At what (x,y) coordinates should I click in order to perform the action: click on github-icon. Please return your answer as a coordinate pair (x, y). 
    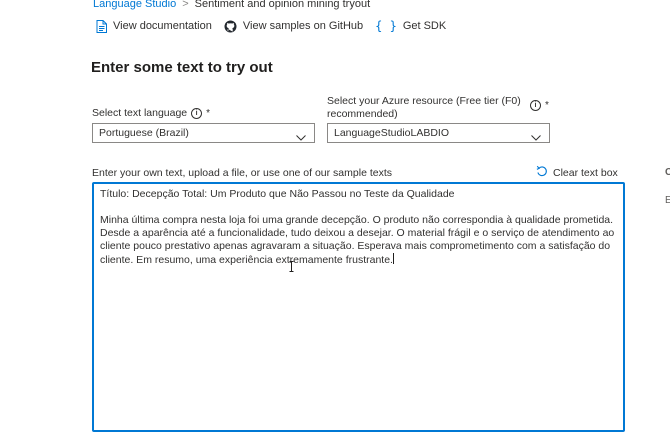
    Looking at the image, I should click on (230, 26).